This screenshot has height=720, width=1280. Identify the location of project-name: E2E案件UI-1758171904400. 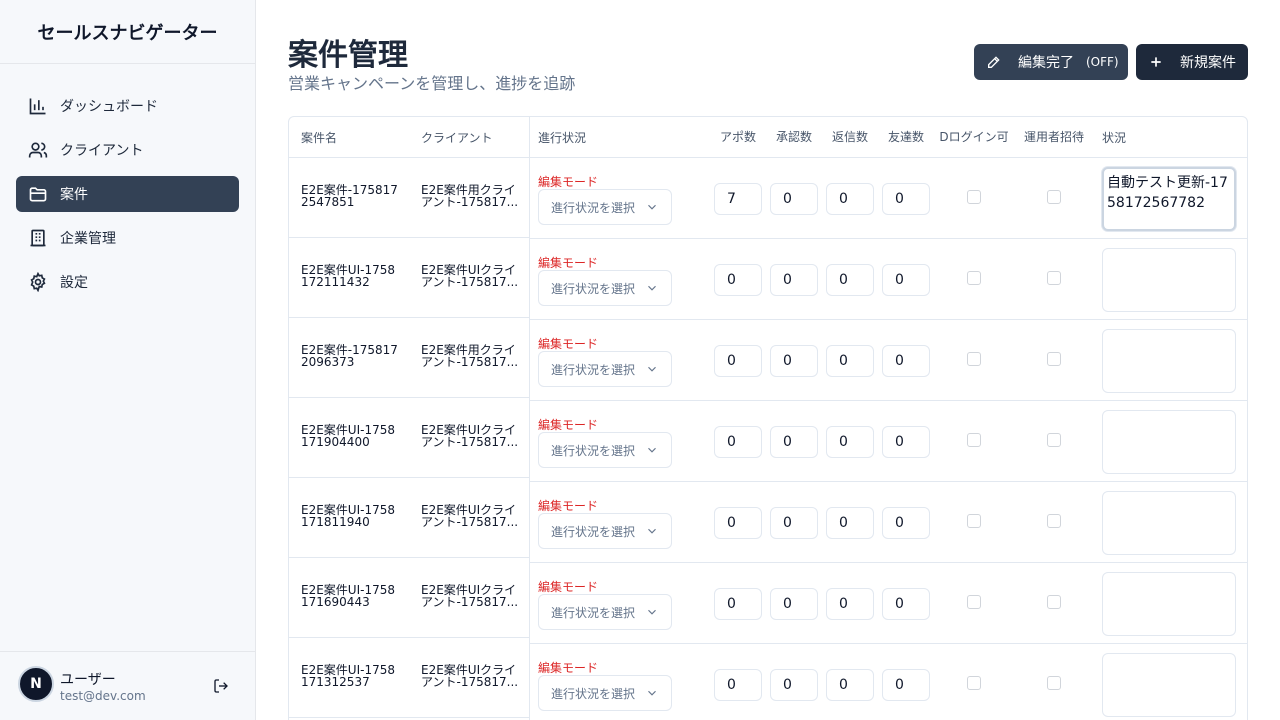
(351, 436).